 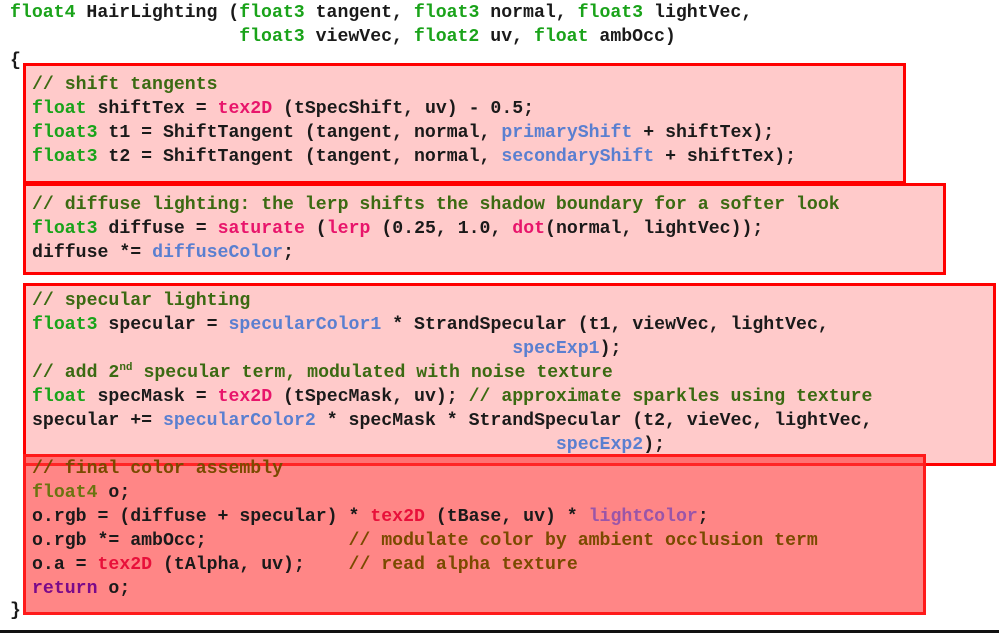 I want to click on comment-final-color: // final color assembly, so click(x=158, y=469).